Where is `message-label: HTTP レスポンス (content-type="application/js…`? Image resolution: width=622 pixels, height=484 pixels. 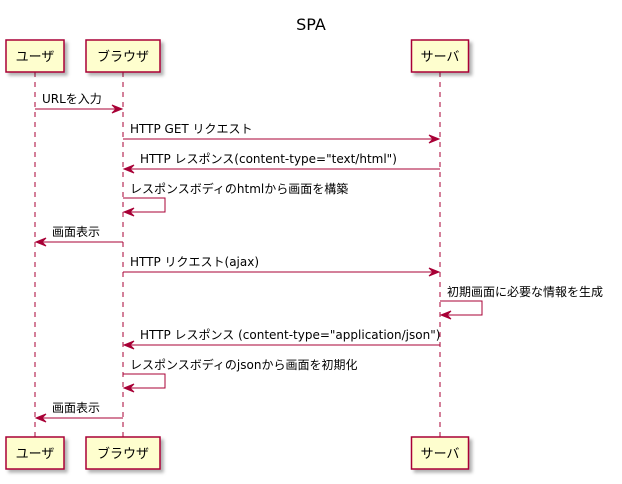
message-label: HTTP レスポンス (content-type="application/js… is located at coordinates (290, 335).